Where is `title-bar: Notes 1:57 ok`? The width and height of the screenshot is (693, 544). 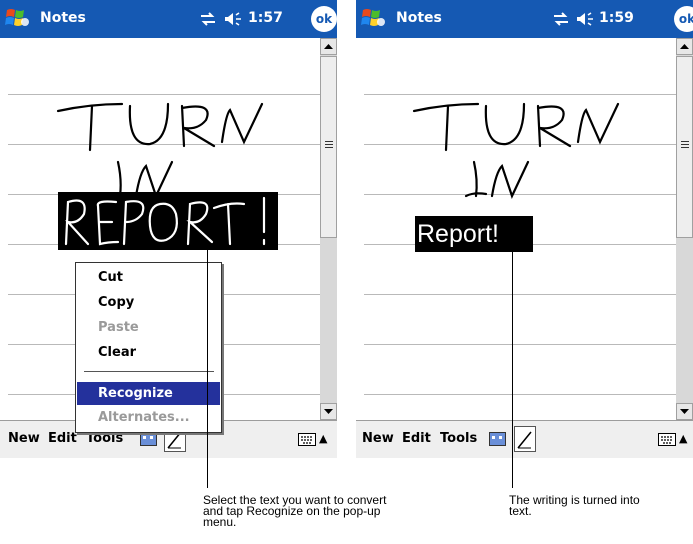
title-bar: Notes 1:57 ok is located at coordinates (168, 19).